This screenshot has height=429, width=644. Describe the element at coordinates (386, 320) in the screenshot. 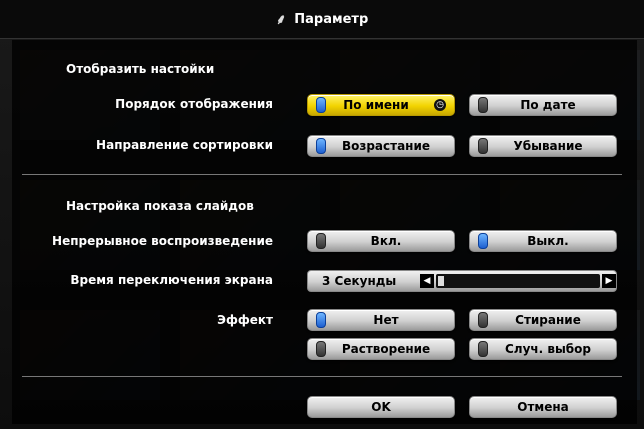

I see `effect-none-label: Нет` at that location.